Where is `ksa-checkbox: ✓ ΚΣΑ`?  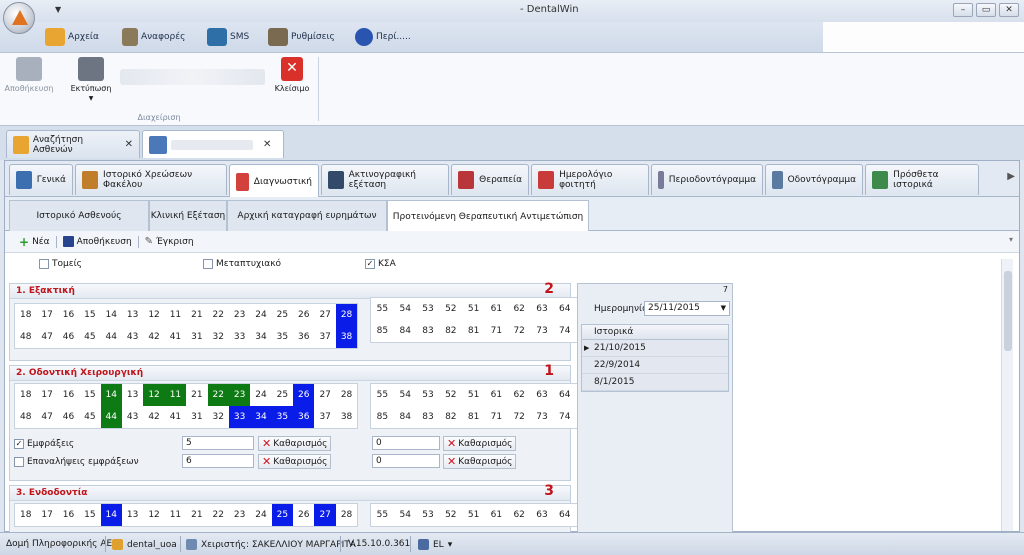
ksa-checkbox: ✓ ΚΣΑ is located at coordinates (380, 264).